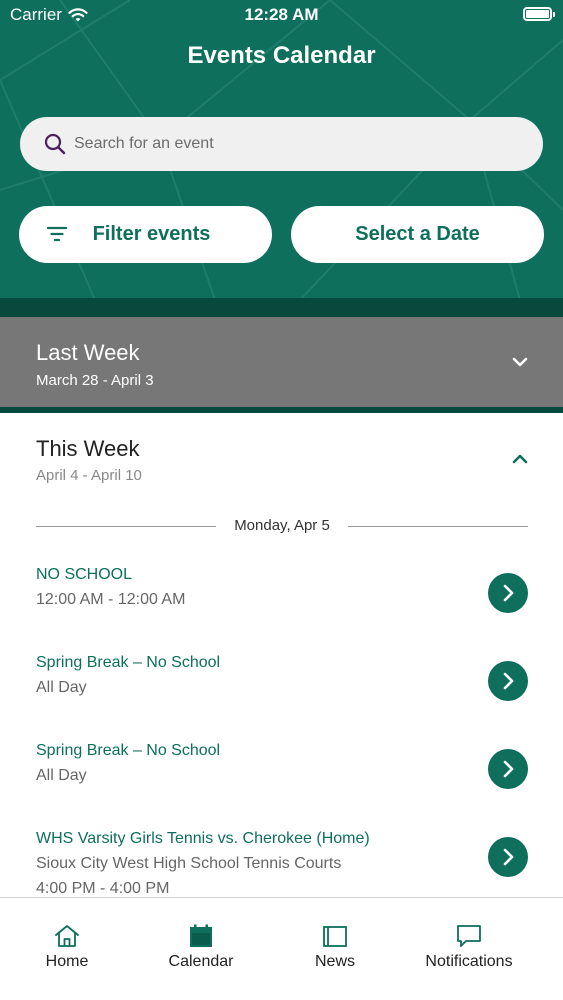 This screenshot has height=1000, width=563. Describe the element at coordinates (84, 574) in the screenshot. I see `event-name: NO SCHOOL` at that location.